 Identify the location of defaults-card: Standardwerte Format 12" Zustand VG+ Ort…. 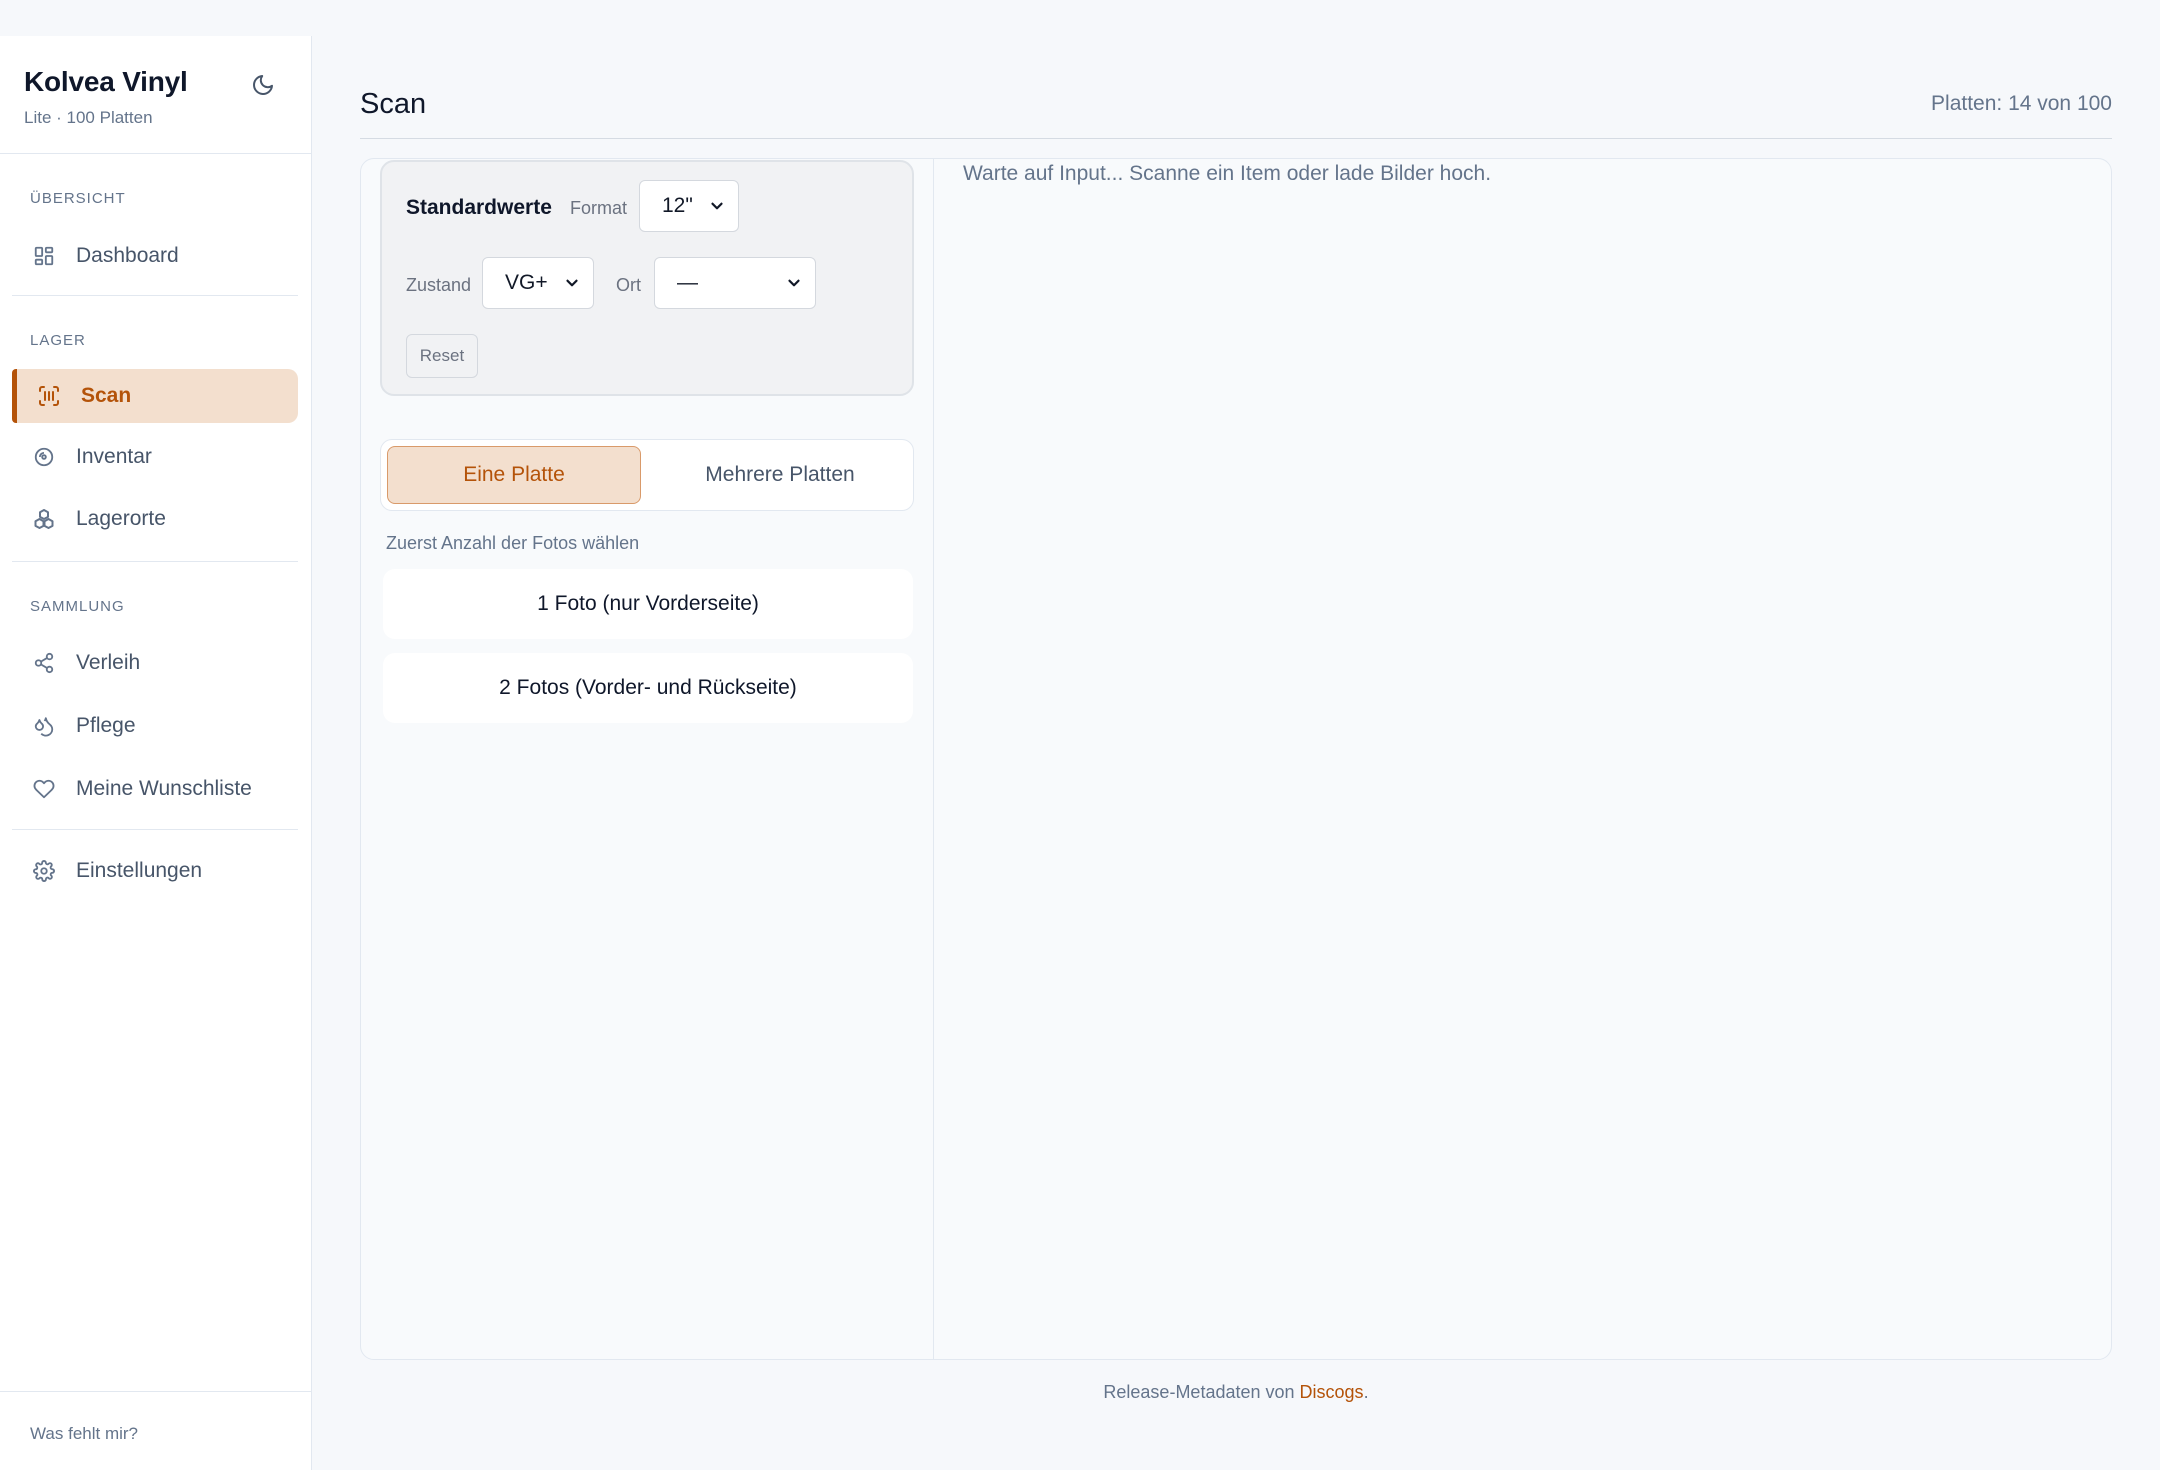
(647, 278).